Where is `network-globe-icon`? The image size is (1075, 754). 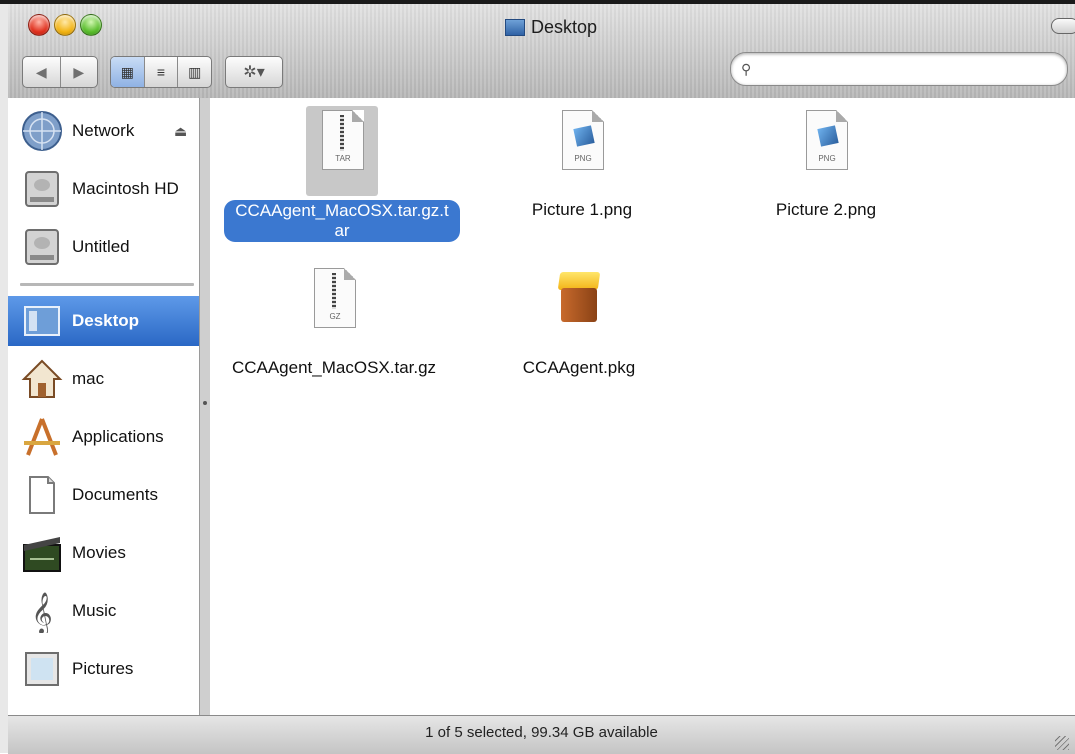
network-globe-icon is located at coordinates (42, 131).